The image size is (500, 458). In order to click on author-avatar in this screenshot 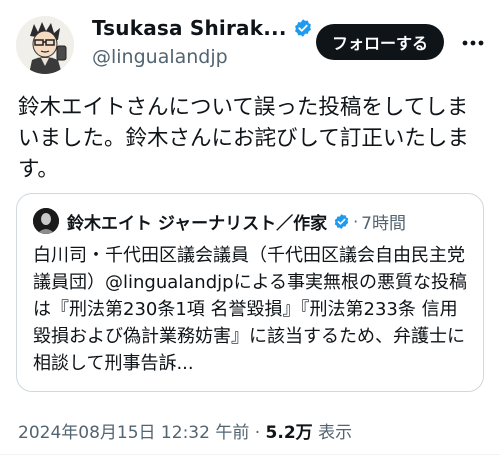, I will do `click(45, 45)`.